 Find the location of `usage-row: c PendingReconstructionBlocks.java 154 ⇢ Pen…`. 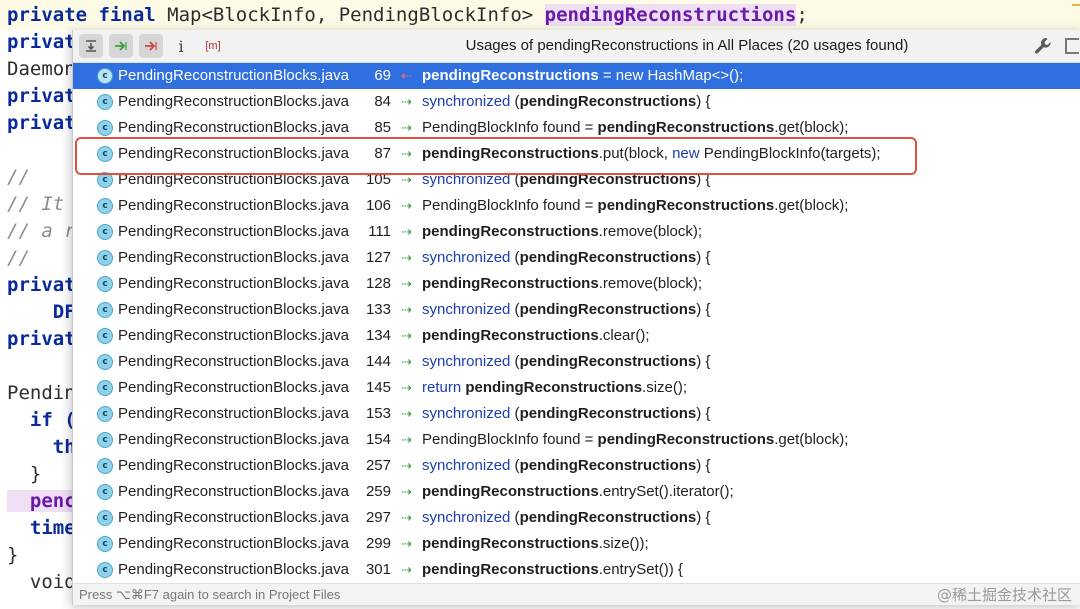

usage-row: c PendingReconstructionBlocks.java 154 ⇢ Pen… is located at coordinates (576, 440).